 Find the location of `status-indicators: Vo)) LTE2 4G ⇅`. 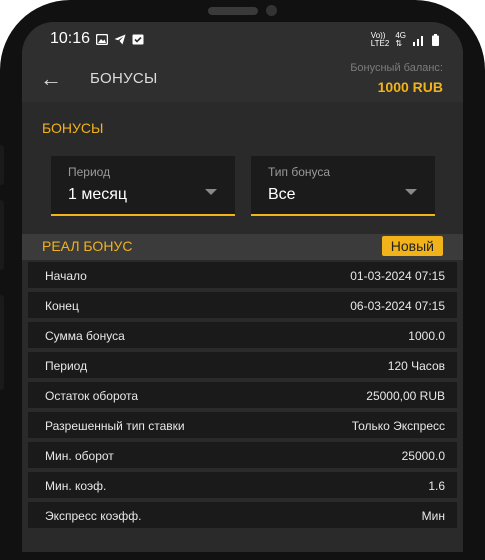

status-indicators: Vo)) LTE2 4G ⇅ is located at coordinates (405, 40).